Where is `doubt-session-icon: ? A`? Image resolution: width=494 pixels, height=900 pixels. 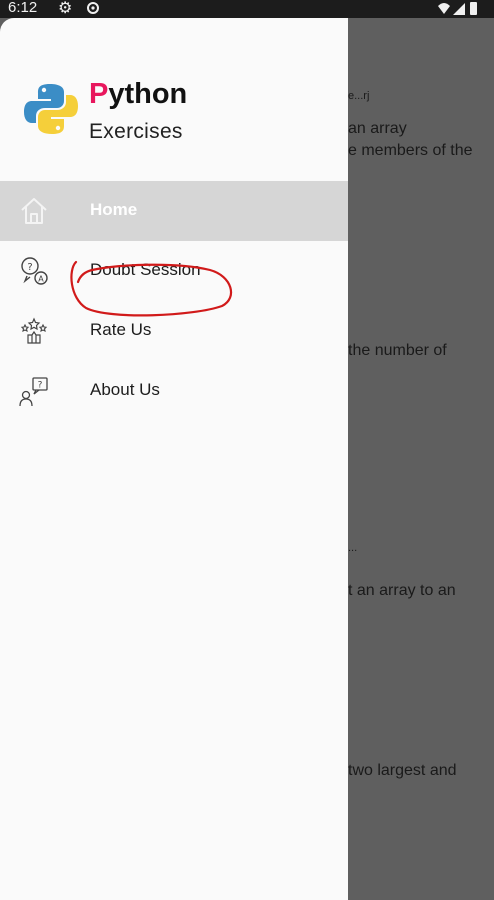 doubt-session-icon: ? A is located at coordinates (34, 271).